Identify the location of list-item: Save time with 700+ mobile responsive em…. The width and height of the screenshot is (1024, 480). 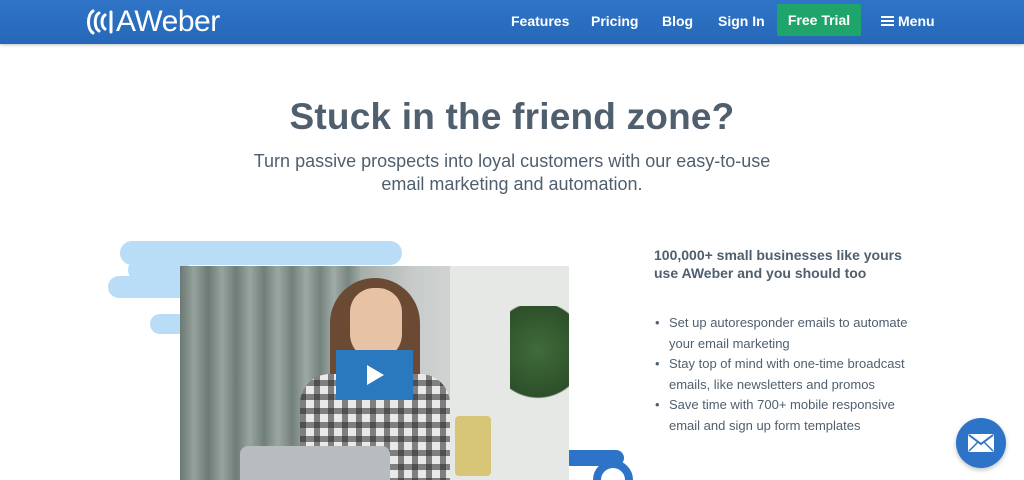
(789, 415).